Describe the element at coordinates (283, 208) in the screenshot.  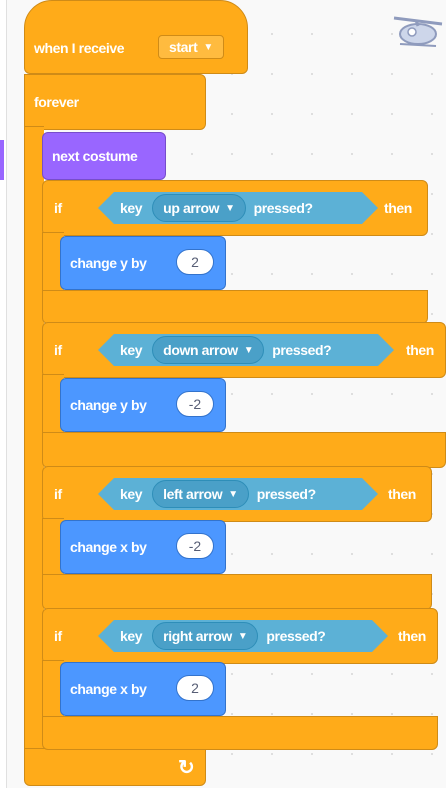
I see `pressed-label-1: pressed?` at that location.